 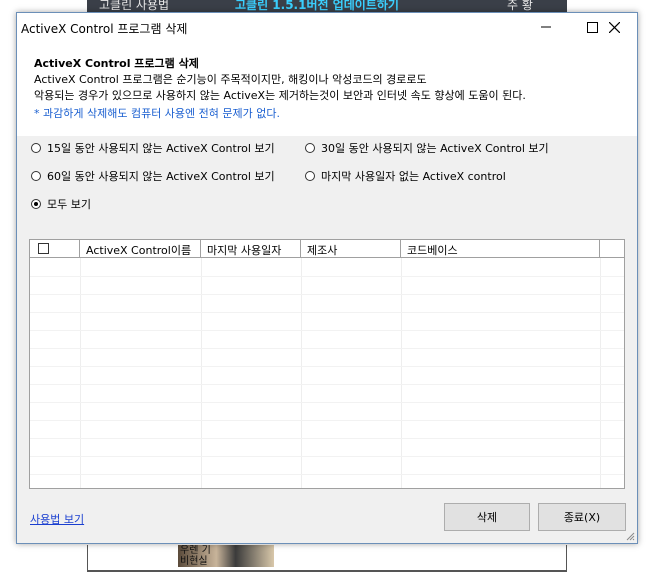 What do you see at coordinates (582, 517) in the screenshot?
I see `exit-button: 종료(X)` at bounding box center [582, 517].